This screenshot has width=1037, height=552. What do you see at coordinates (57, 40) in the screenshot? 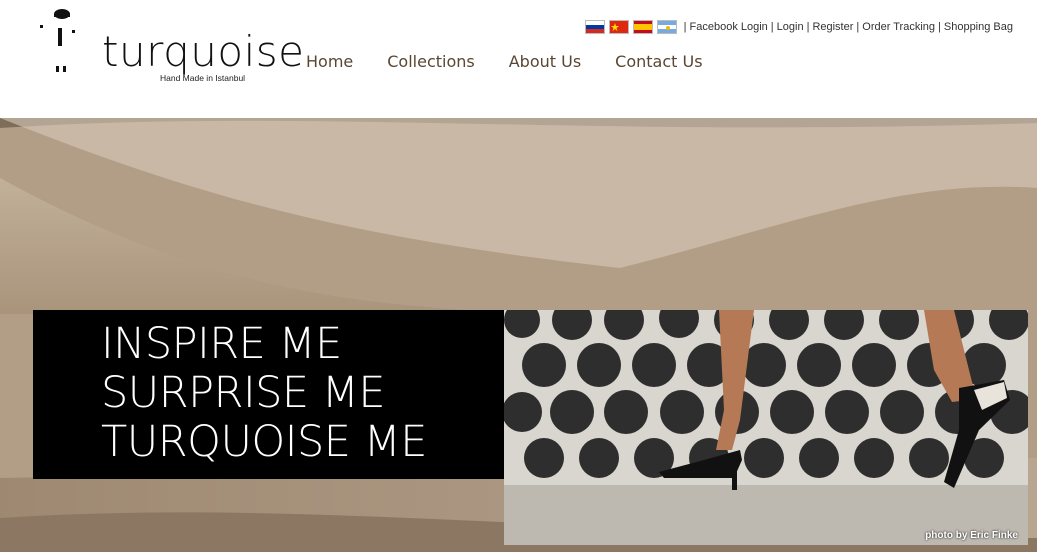
I see `bowler-hat-icon` at bounding box center [57, 40].